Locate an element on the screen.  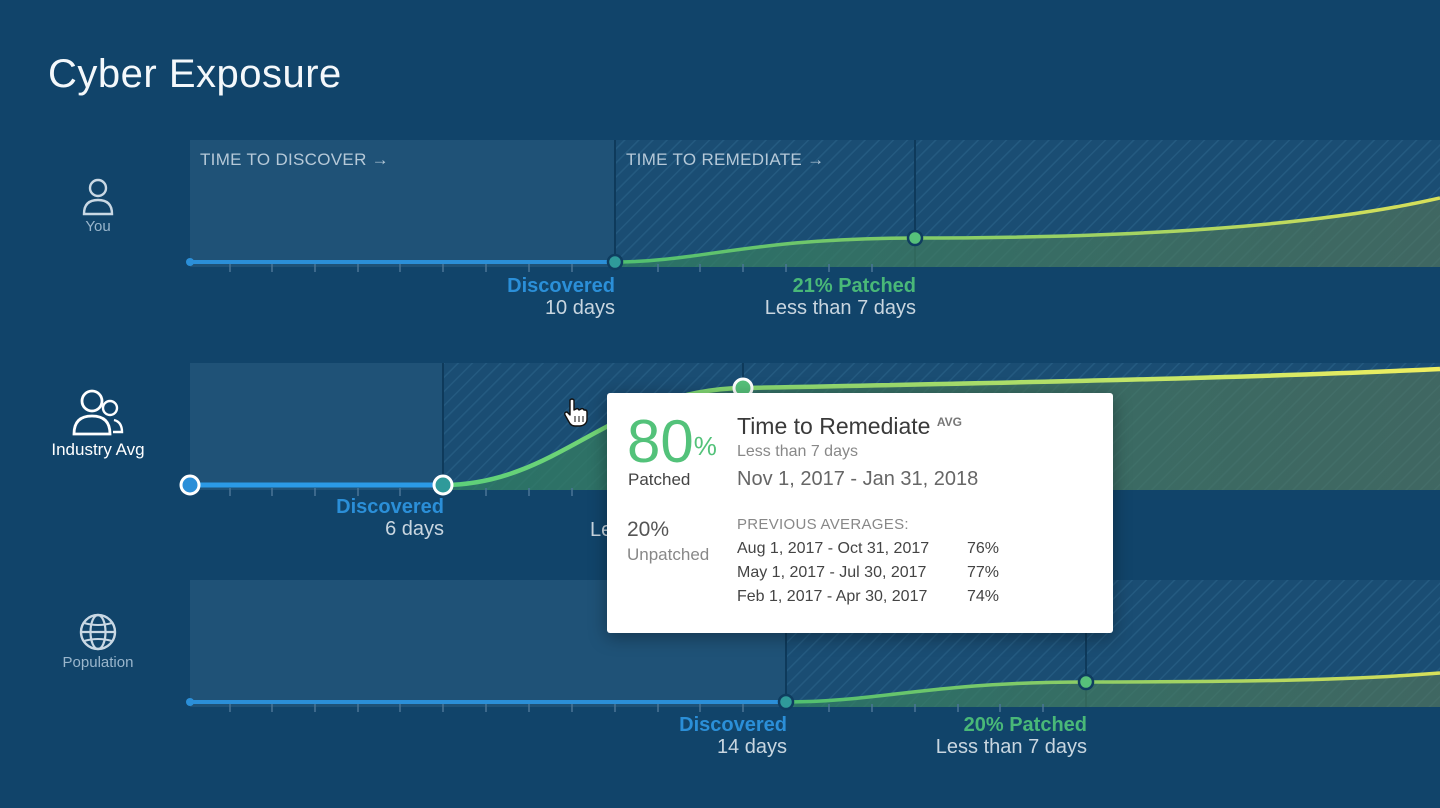
previous-averages-title: PREVIOUS AVERAGES: is located at coordinates (823, 524).